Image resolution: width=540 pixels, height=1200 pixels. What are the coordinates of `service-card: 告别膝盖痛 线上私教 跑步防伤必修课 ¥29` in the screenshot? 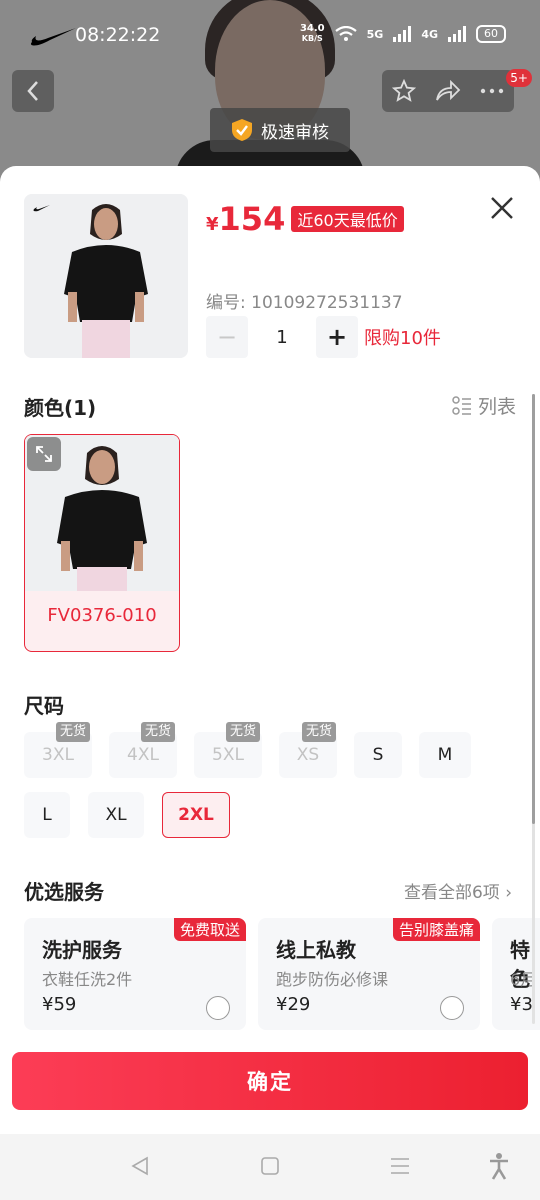 It's located at (369, 974).